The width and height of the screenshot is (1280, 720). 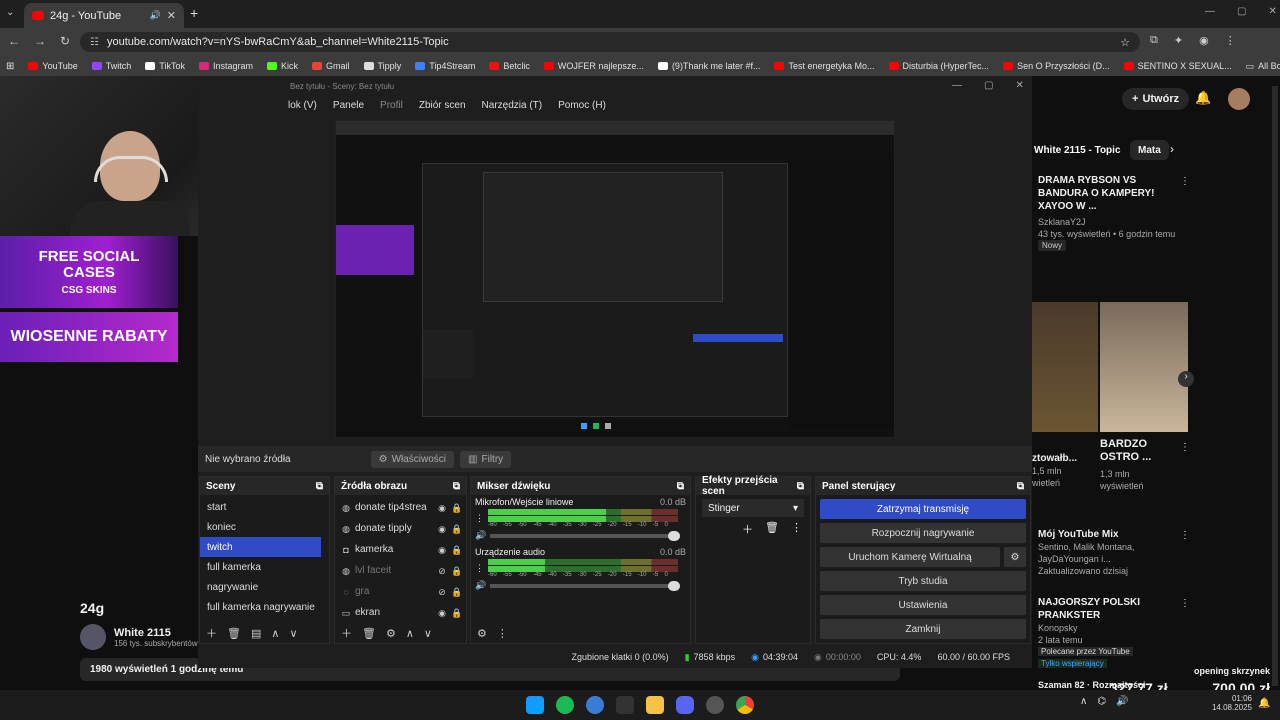 What do you see at coordinates (957, 85) in the screenshot?
I see `obs-minimize-icon: —` at bounding box center [957, 85].